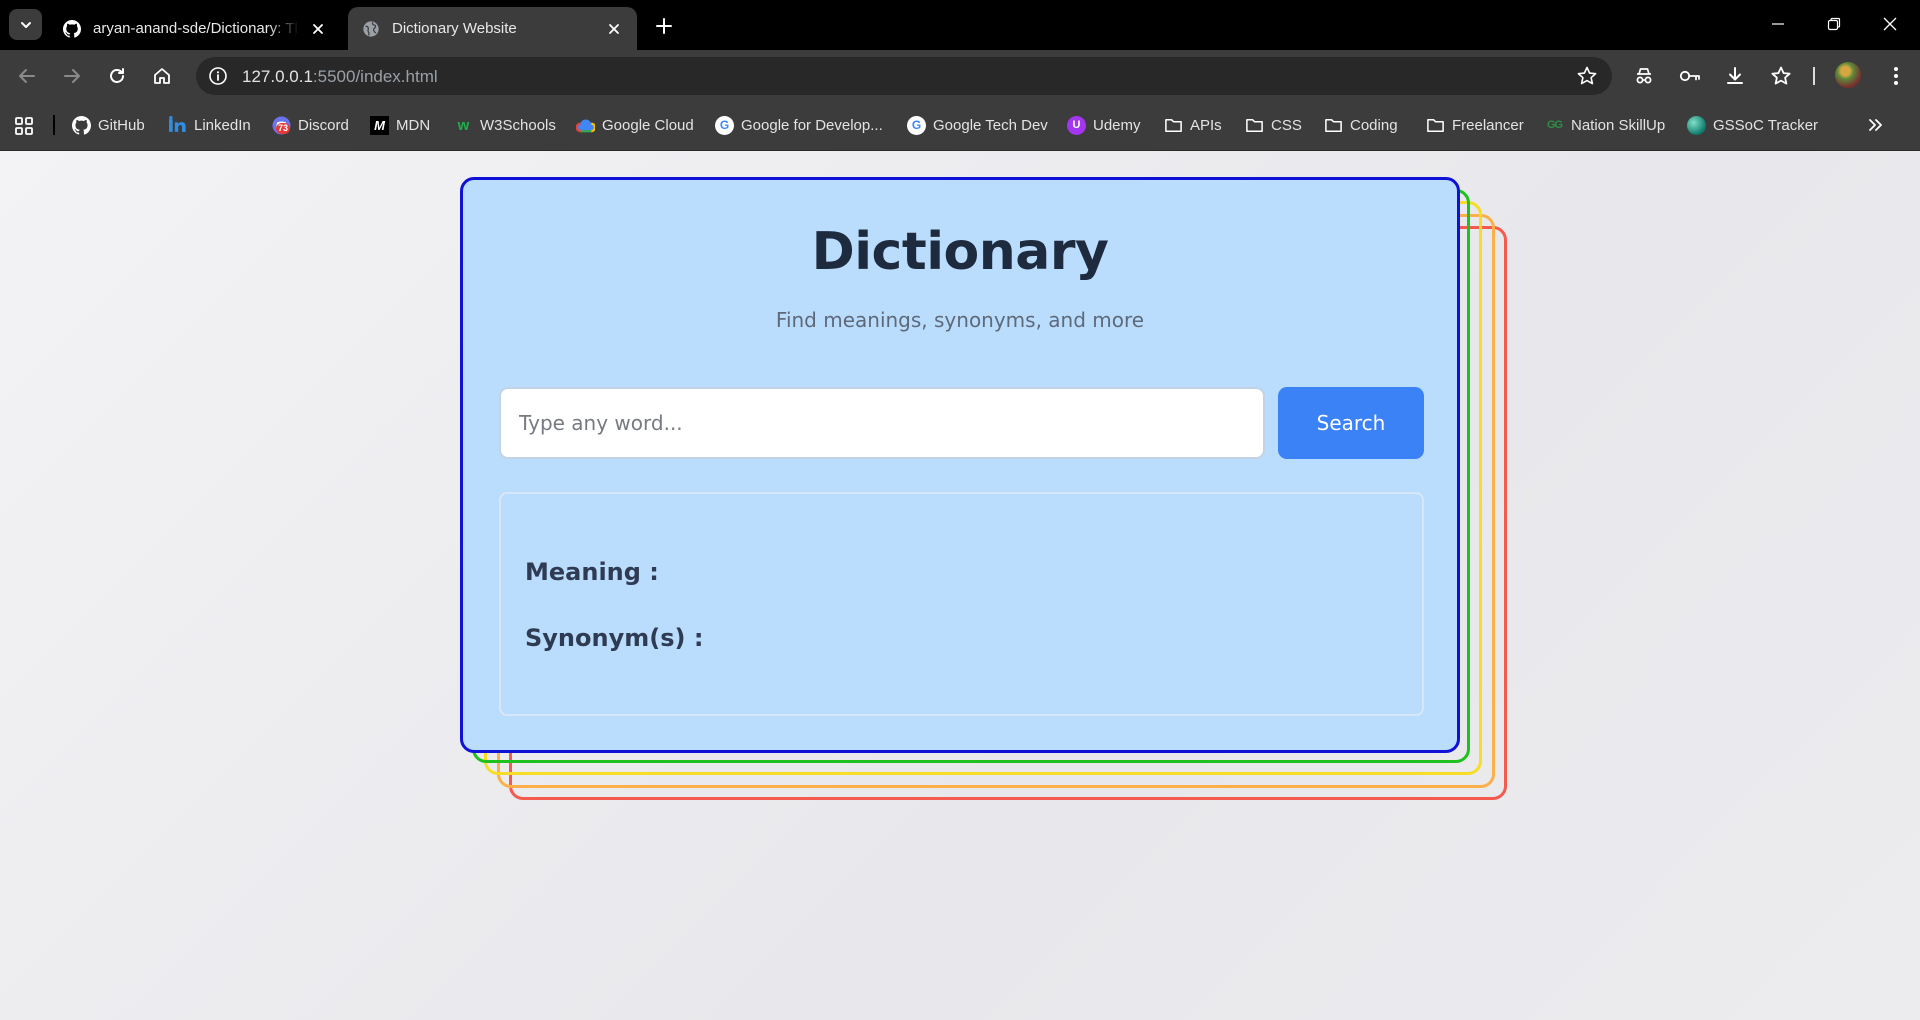 This screenshot has width=1920, height=1020. I want to click on home-button, so click(162, 76).